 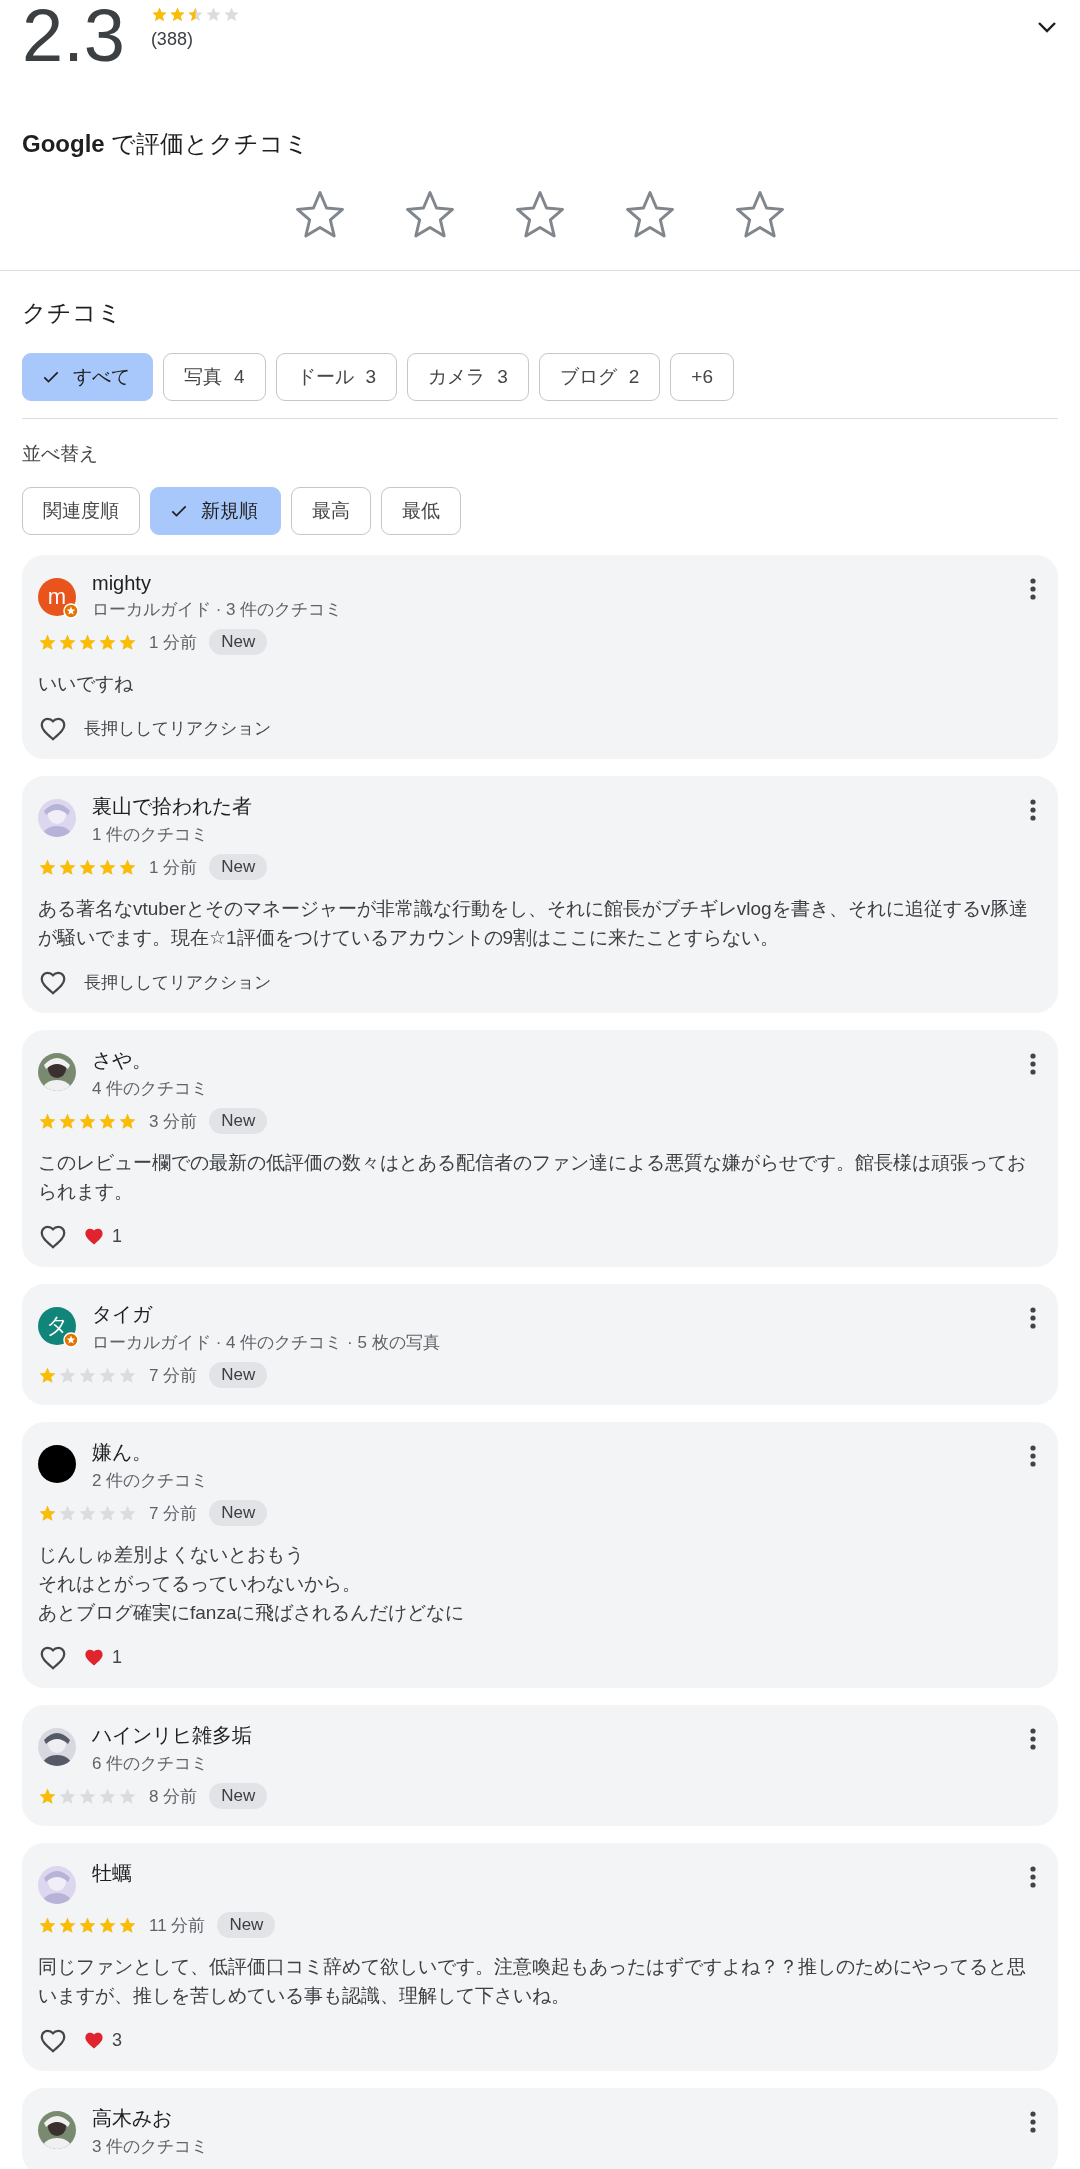 I want to click on review-text: 同じファンとして、低評価口コミ辞めて欲しいです。注意喚起もあったはずですよね？？推しのためにやってると思いますが、推しを苦しめている事も認識、理解して下さいね。, so click(x=532, y=1981).